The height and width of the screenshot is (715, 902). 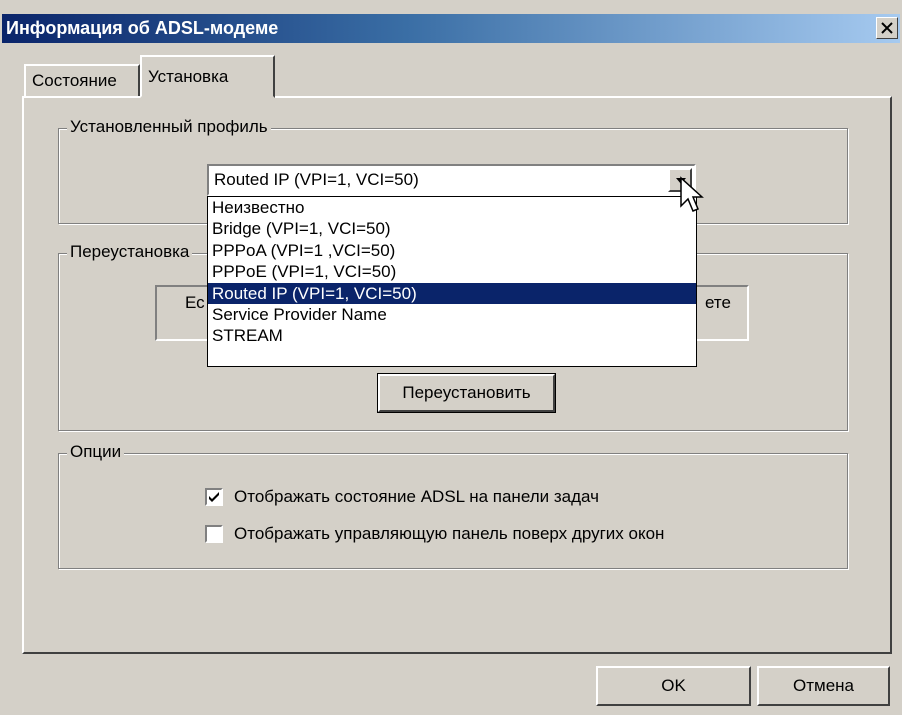 I want to click on window-title: Информация об ADSL-модеме, so click(x=142, y=28).